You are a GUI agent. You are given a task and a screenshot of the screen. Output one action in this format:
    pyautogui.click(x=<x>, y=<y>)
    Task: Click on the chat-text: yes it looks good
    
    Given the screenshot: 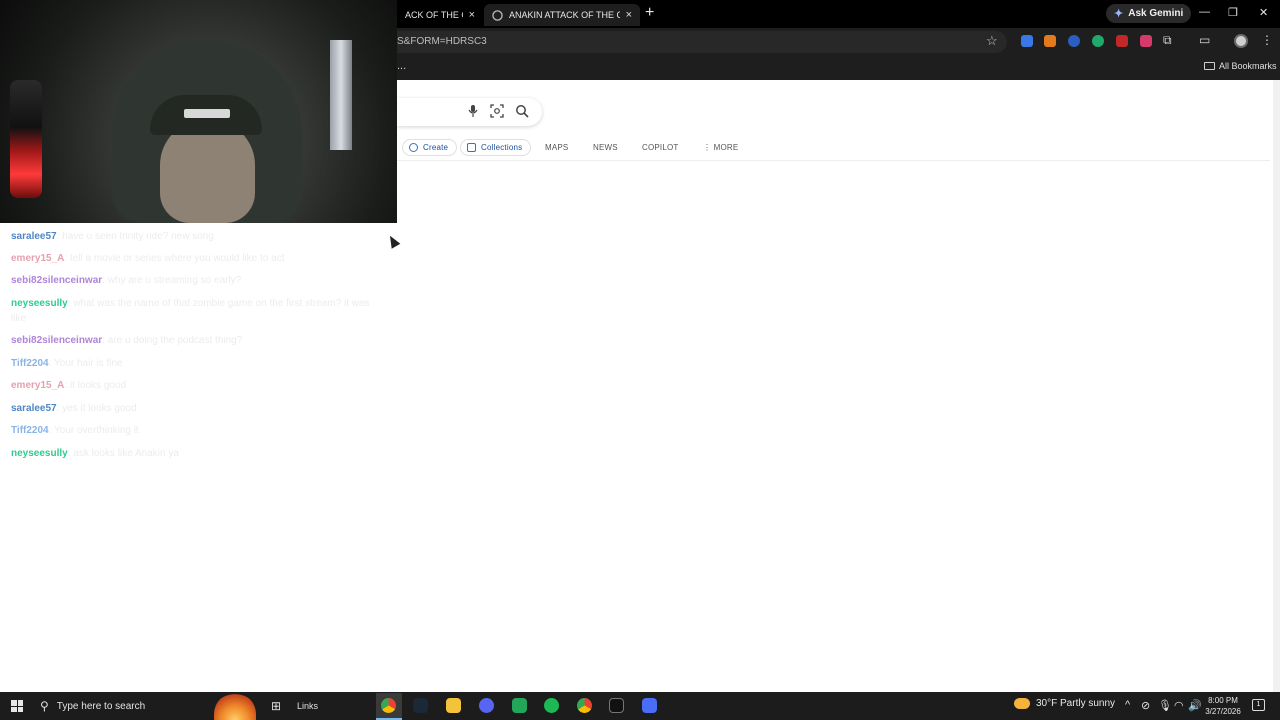 What is the action you would take?
    pyautogui.click(x=99, y=408)
    